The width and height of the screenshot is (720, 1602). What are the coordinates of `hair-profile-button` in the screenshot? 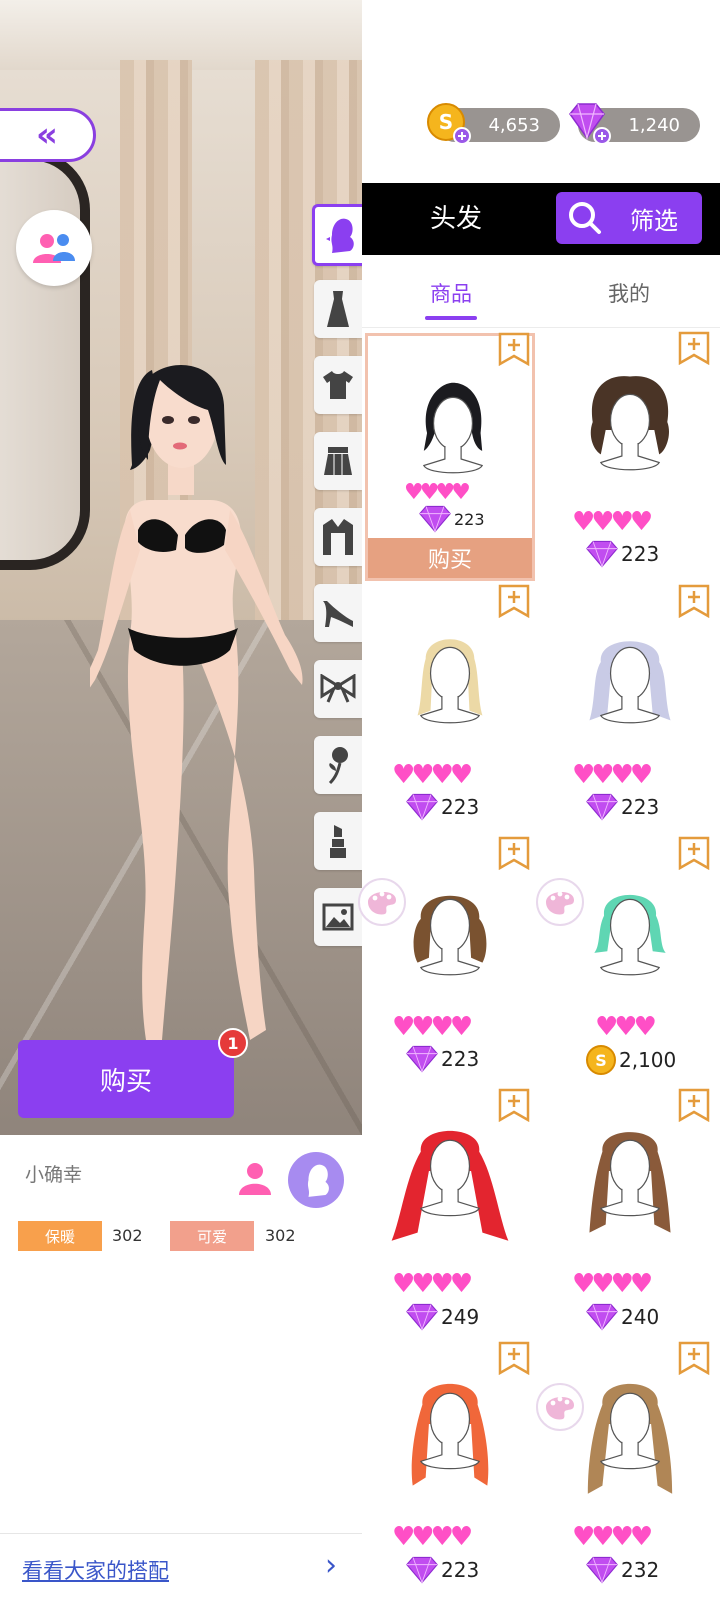 It's located at (316, 1180).